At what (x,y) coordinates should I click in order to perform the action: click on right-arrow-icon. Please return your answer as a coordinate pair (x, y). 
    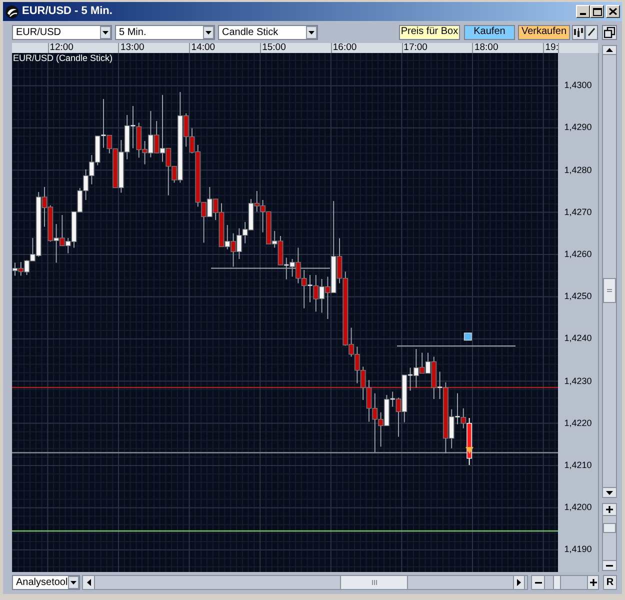
    Looking at the image, I should click on (519, 582).